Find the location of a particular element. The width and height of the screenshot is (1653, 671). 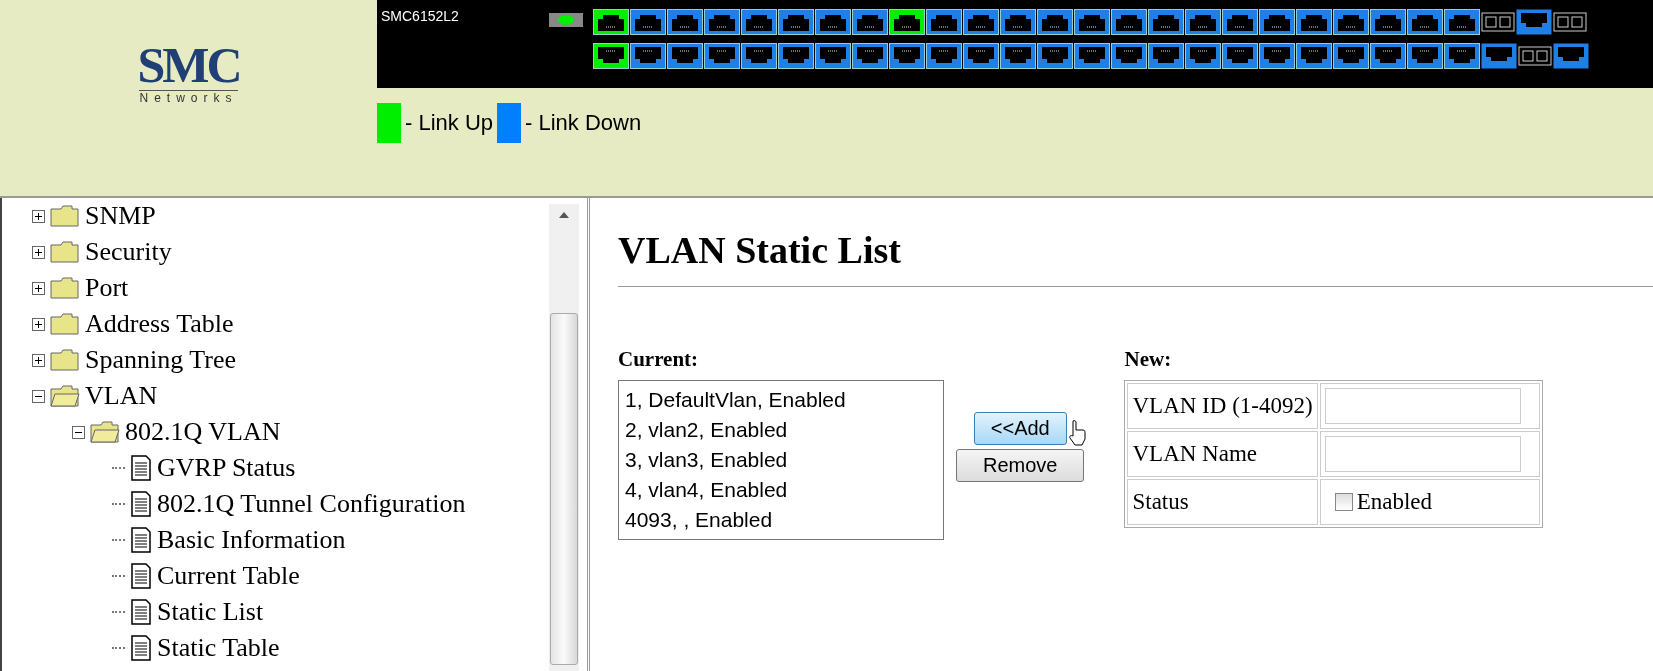

remove-button: Remove is located at coordinates (1020, 465).